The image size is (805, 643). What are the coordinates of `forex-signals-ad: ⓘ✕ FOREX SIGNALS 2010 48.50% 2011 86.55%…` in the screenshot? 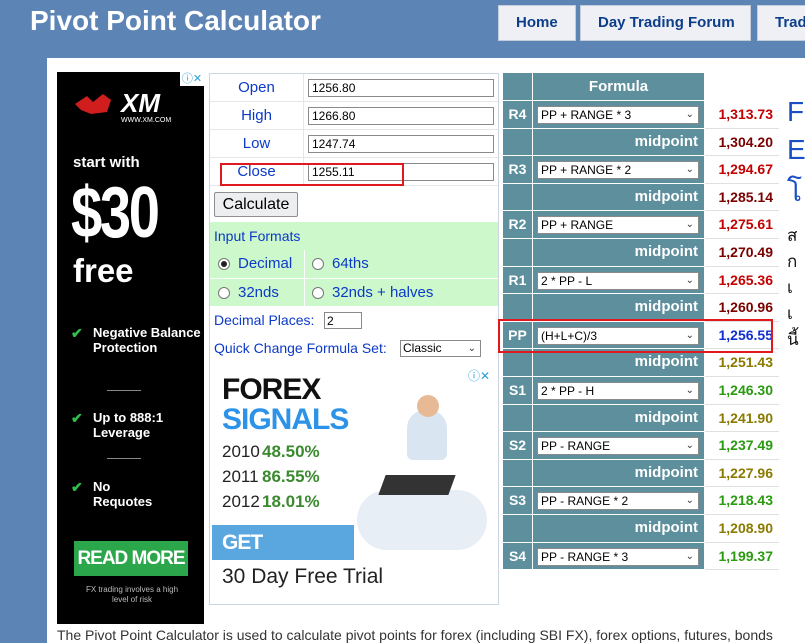 It's located at (352, 480).